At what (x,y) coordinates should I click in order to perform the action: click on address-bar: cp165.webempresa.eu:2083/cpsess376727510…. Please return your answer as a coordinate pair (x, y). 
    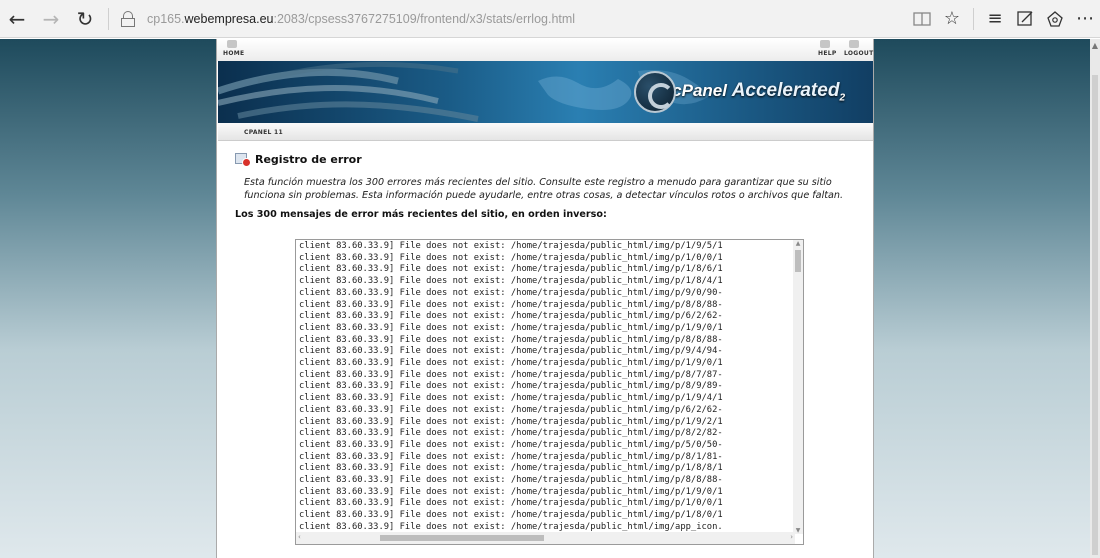
    Looking at the image, I should click on (511, 19).